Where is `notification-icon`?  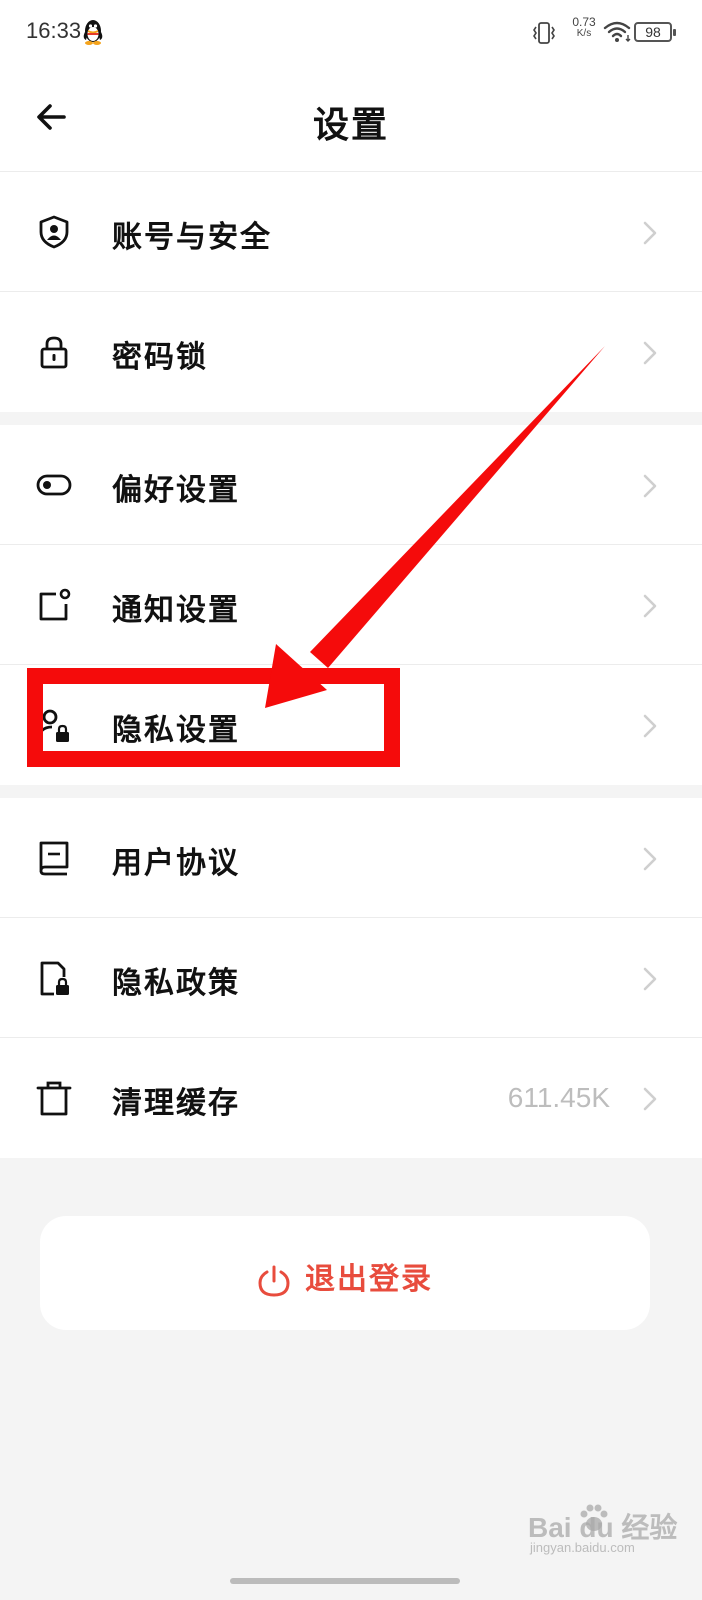 notification-icon is located at coordinates (55, 604).